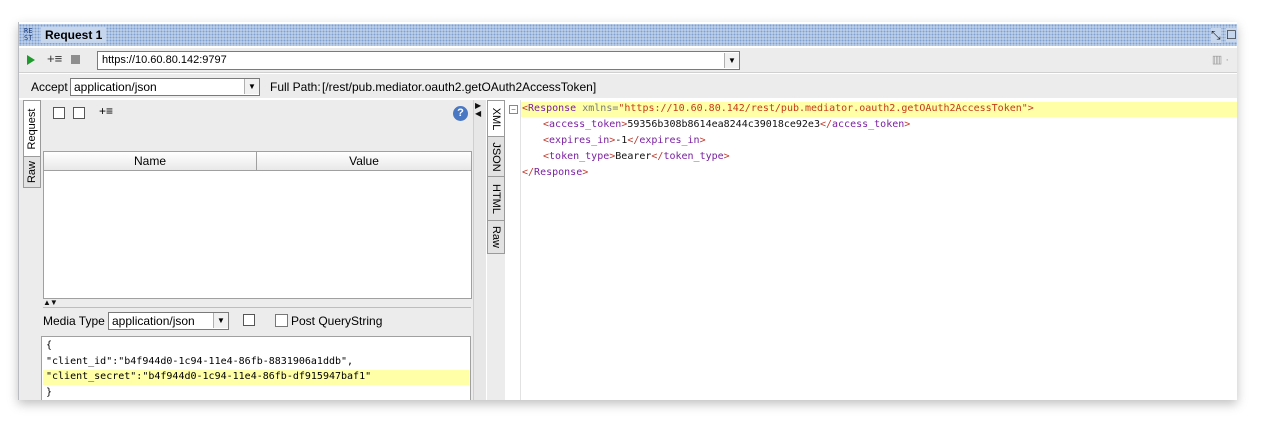 The height and width of the screenshot is (448, 1284). Describe the element at coordinates (115, 87) in the screenshot. I see `accept-value: application/json` at that location.